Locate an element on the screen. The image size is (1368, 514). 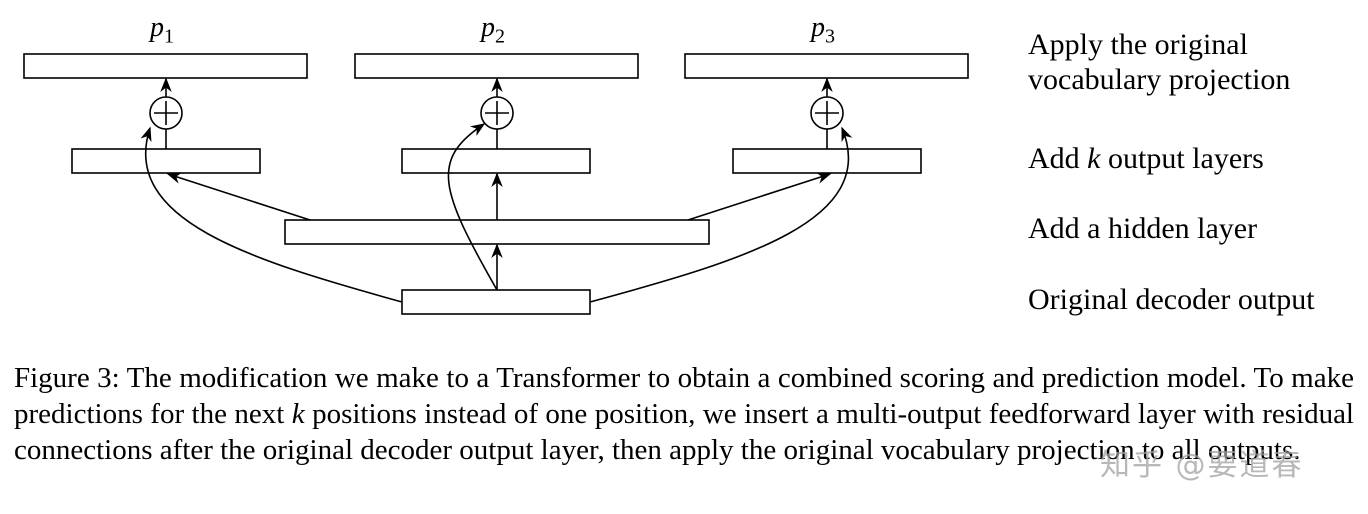
output-label-p3: p3 is located at coordinates (823, 30).